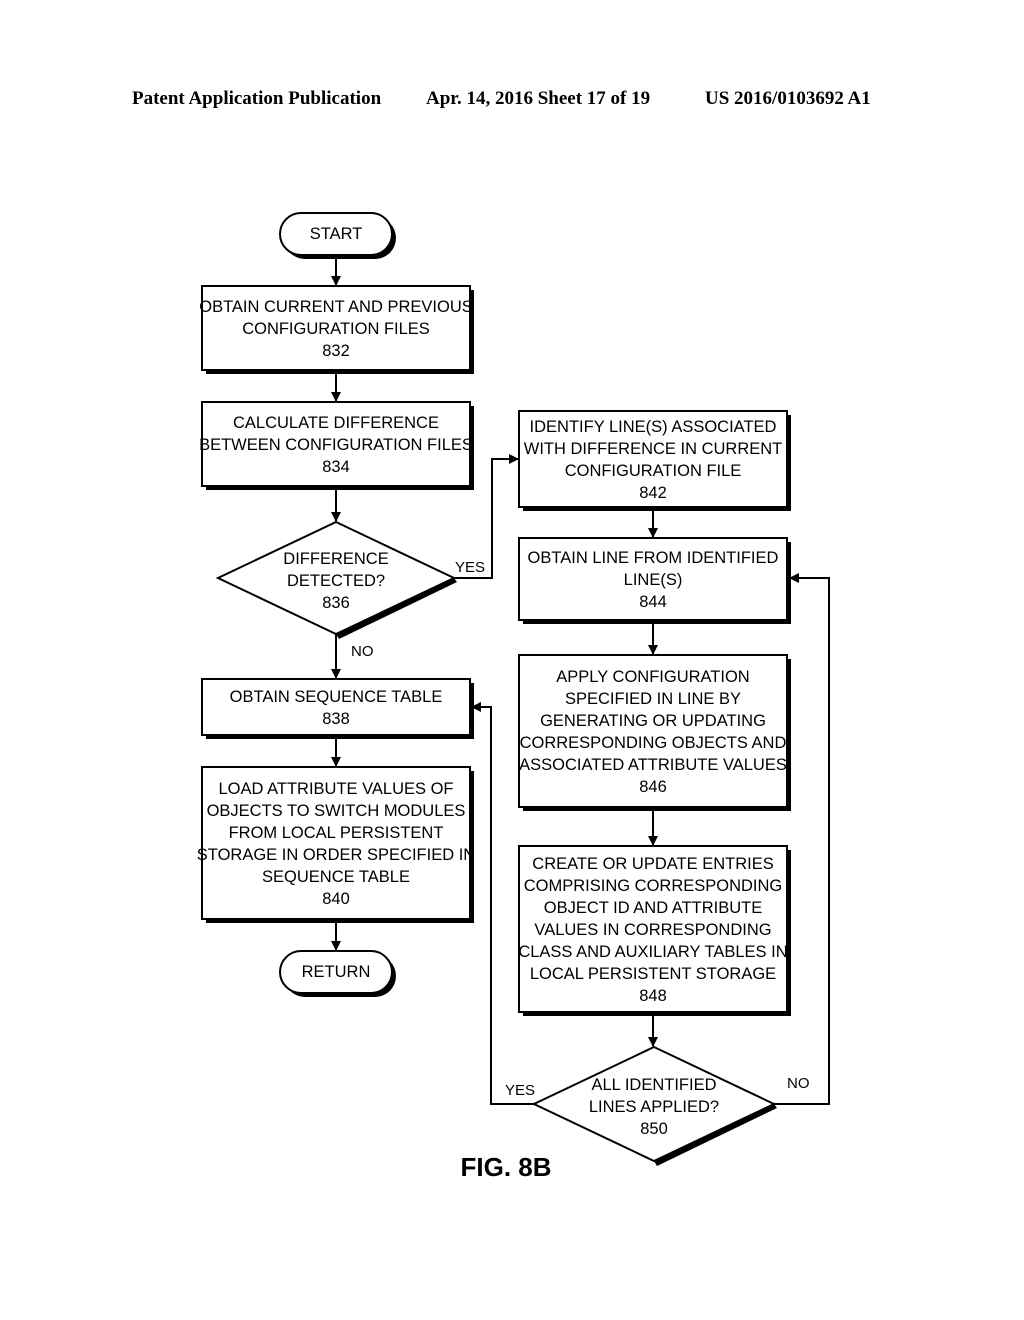  Describe the element at coordinates (653, 602) in the screenshot. I see `step-number: 844` at that location.